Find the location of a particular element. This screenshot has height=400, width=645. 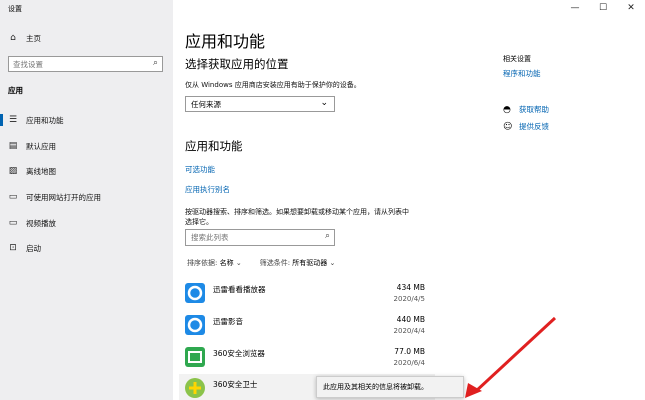

help-icon: ◓ is located at coordinates (507, 109).